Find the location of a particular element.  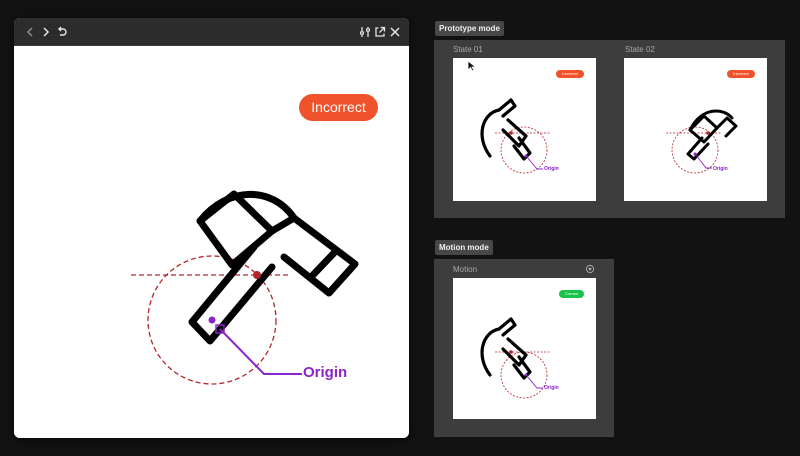

motion-mode-tag: Motion mode is located at coordinates (464, 247).